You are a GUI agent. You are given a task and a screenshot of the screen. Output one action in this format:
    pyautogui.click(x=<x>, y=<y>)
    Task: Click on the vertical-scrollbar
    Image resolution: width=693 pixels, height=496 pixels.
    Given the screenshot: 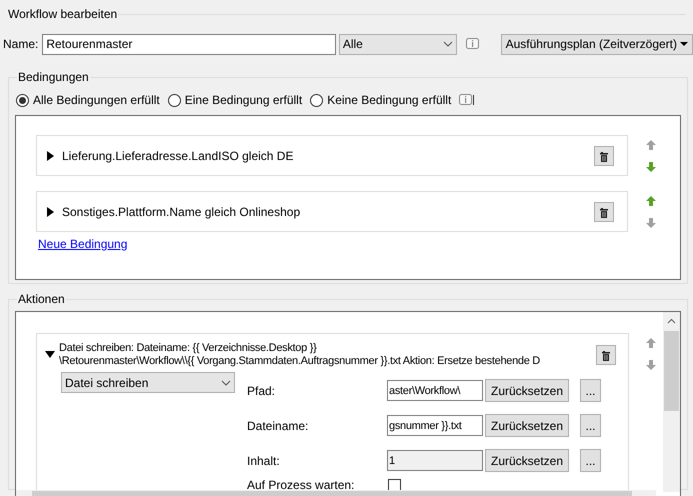 What is the action you would take?
    pyautogui.click(x=671, y=402)
    